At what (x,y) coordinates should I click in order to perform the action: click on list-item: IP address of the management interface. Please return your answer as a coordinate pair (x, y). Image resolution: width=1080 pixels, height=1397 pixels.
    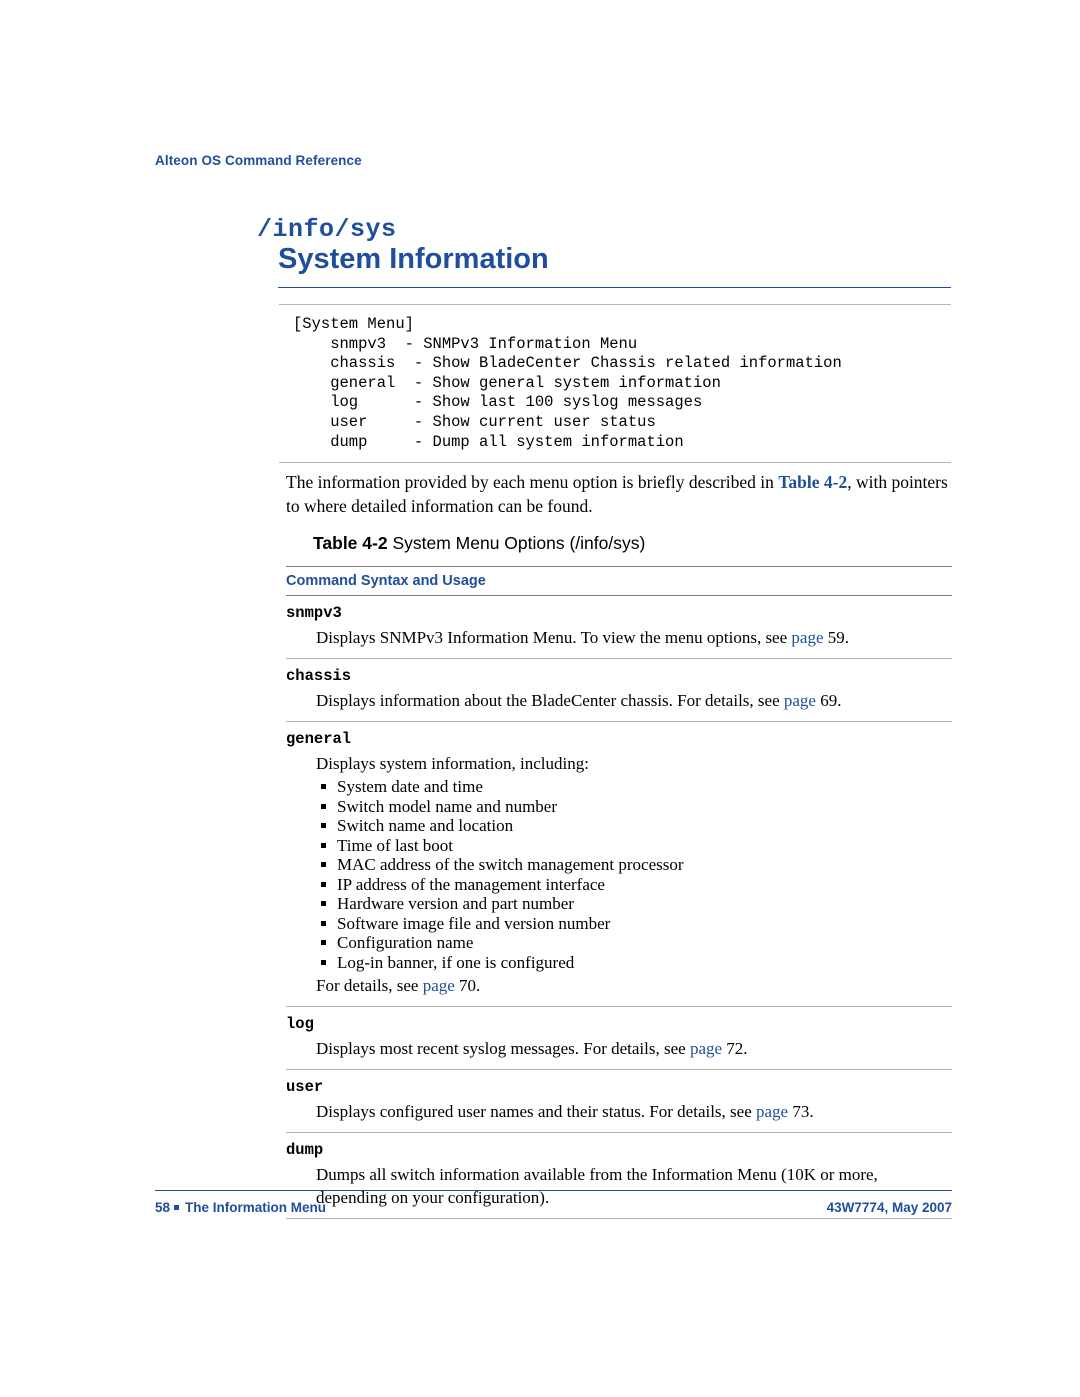
    Looking at the image, I should click on (634, 885).